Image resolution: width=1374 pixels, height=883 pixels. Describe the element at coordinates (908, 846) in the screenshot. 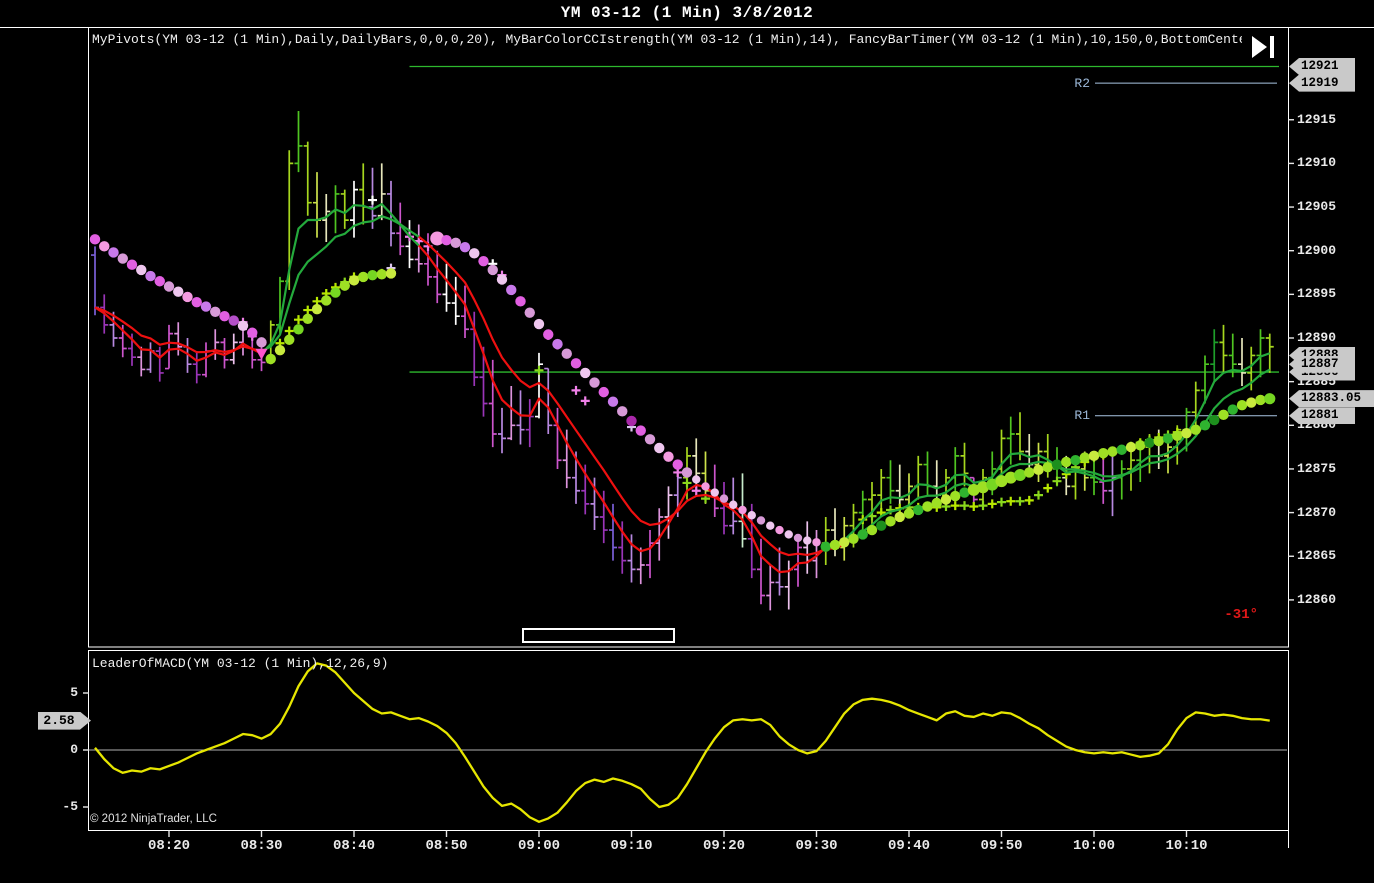

I see `x-axis-label: 09:40` at that location.